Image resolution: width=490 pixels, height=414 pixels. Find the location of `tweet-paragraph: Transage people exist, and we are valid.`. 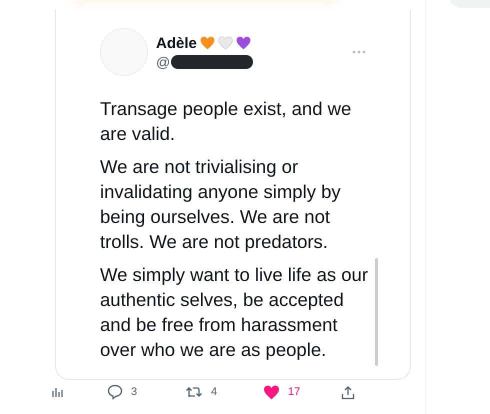

tweet-paragraph: Transage people exist, and we are valid. is located at coordinates (226, 121).